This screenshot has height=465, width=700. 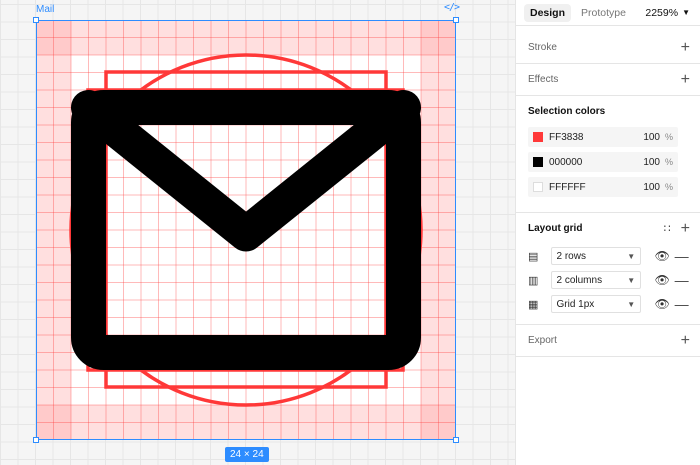 I want to click on resize-handle-top-left, so click(x=36, y=20).